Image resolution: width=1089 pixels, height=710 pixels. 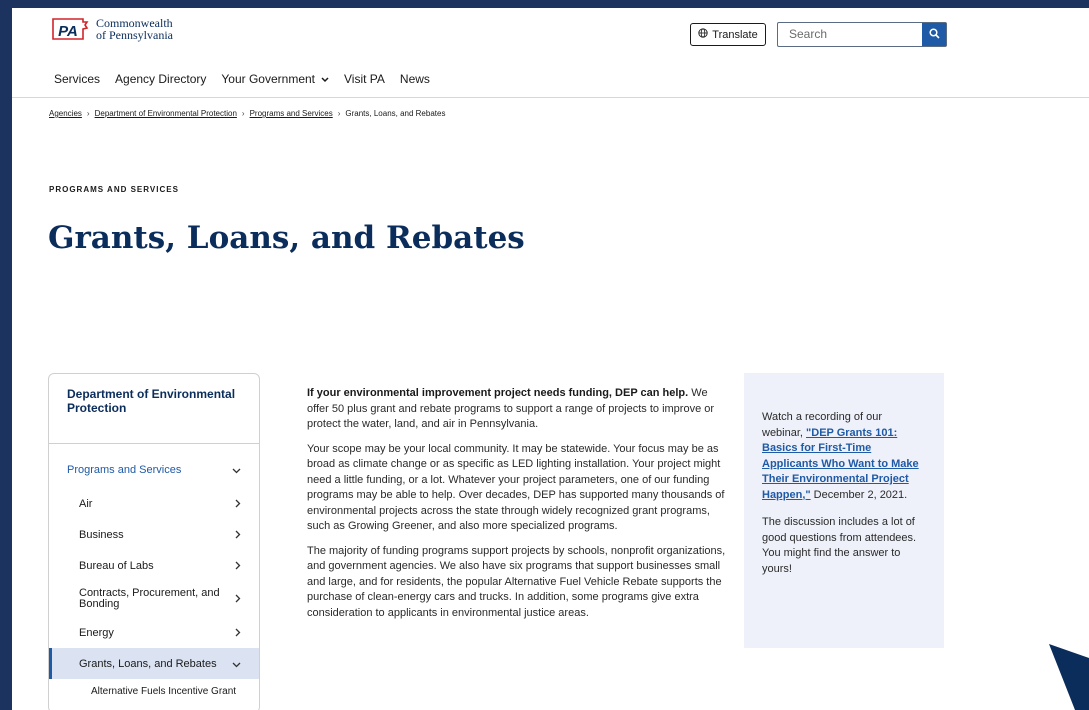 I want to click on nav-label: Services, so click(x=77, y=79).